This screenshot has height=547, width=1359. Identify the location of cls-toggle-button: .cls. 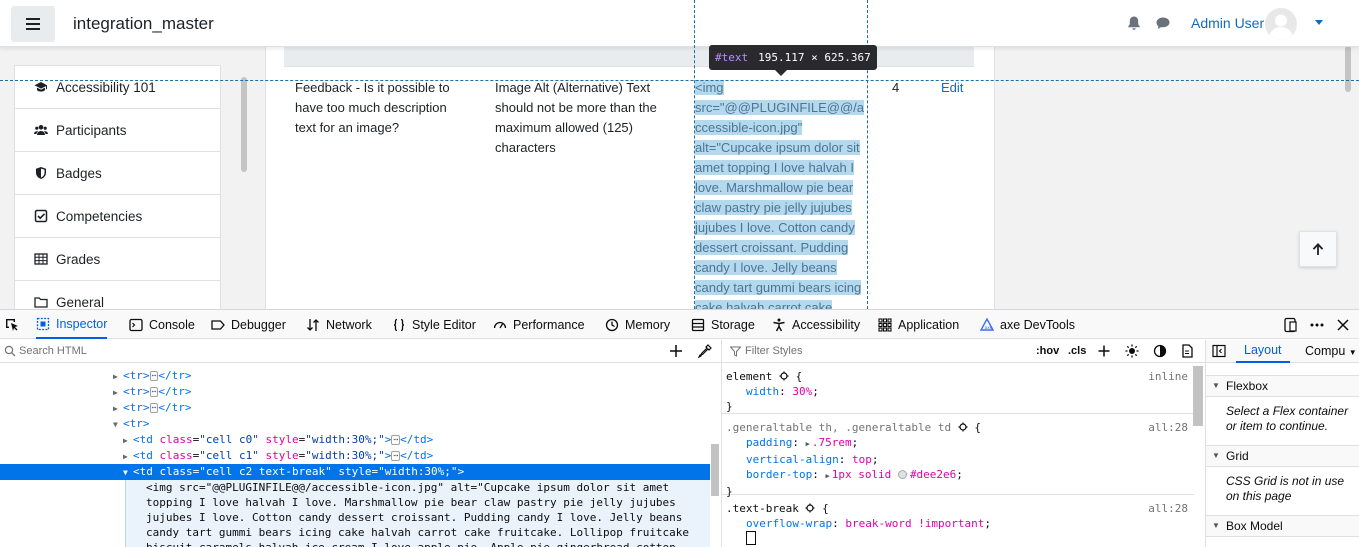
(1077, 351).